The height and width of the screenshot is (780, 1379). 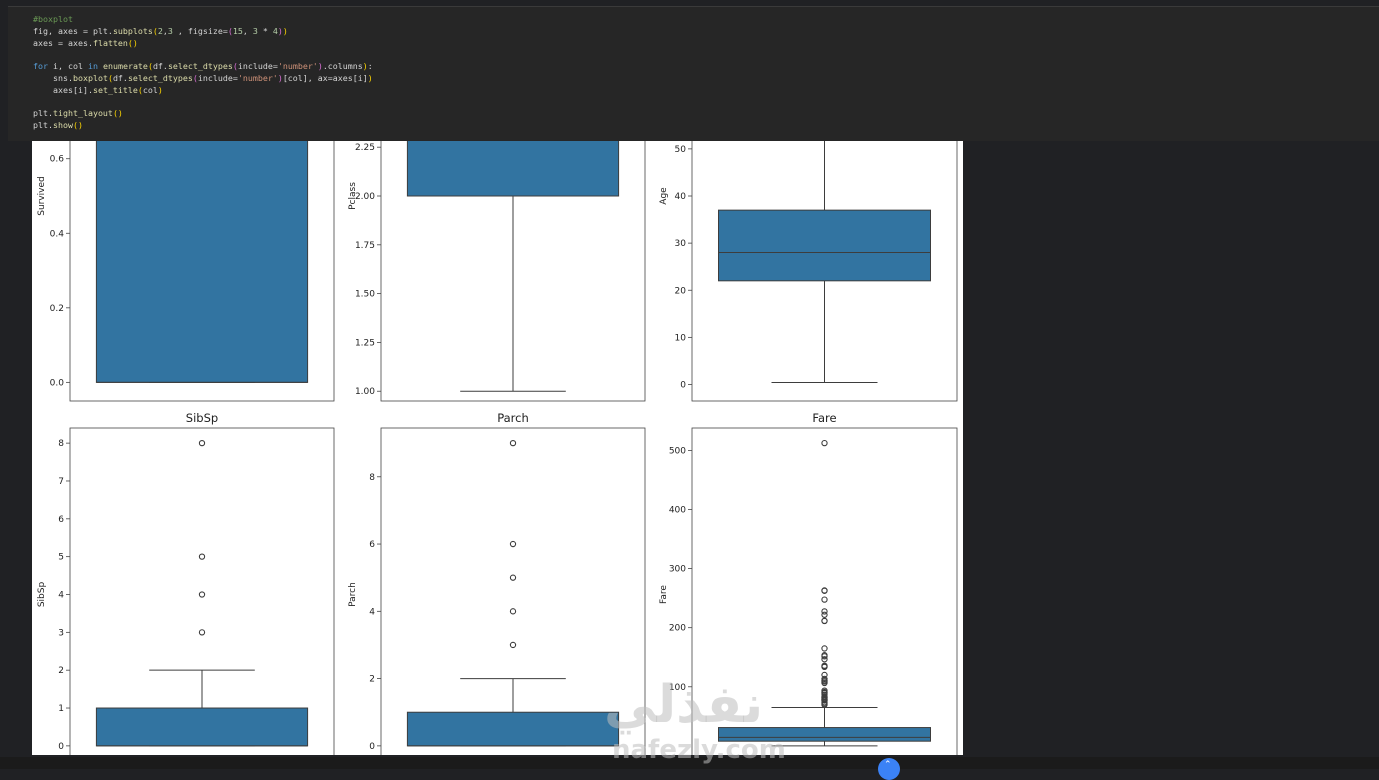 I want to click on code-token: col, so click(x=150, y=89).